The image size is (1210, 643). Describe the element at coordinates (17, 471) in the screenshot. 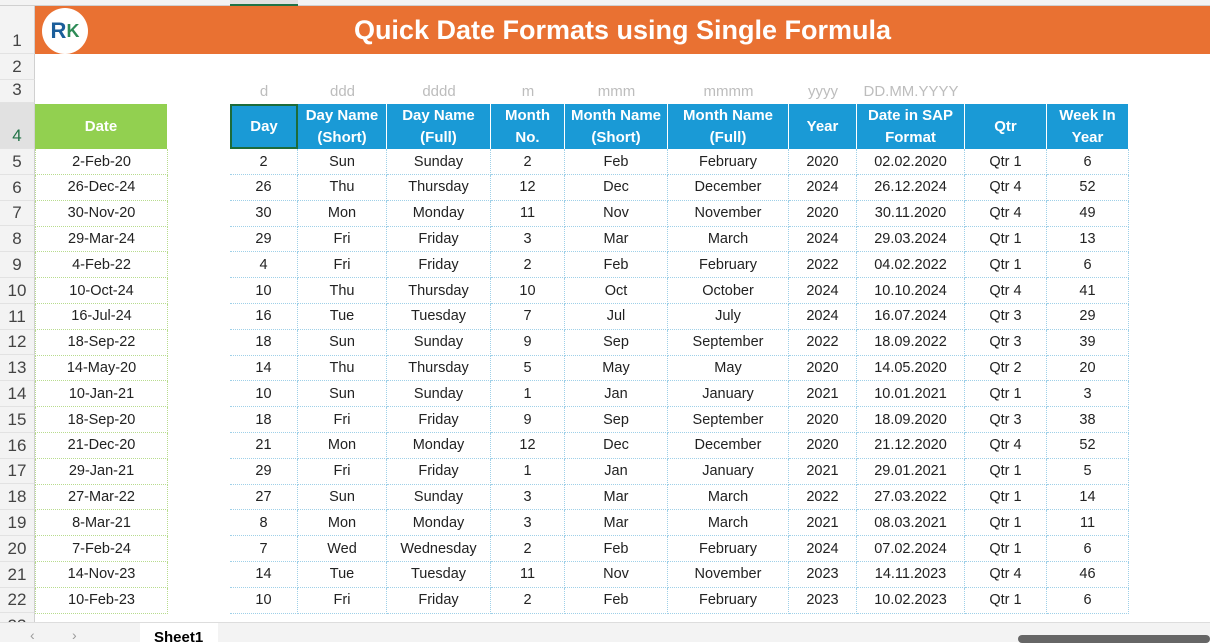

I see `row-header: 17` at that location.